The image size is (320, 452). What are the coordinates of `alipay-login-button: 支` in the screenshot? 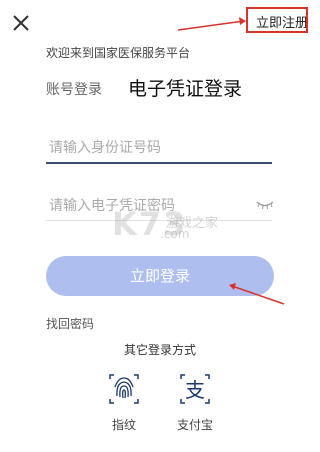 It's located at (195, 389).